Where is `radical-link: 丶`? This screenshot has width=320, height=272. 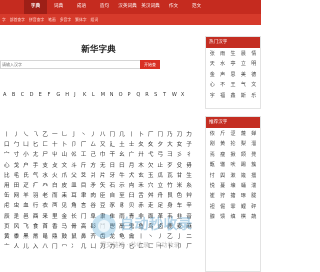 radical-link: 丶 is located at coordinates (84, 135).